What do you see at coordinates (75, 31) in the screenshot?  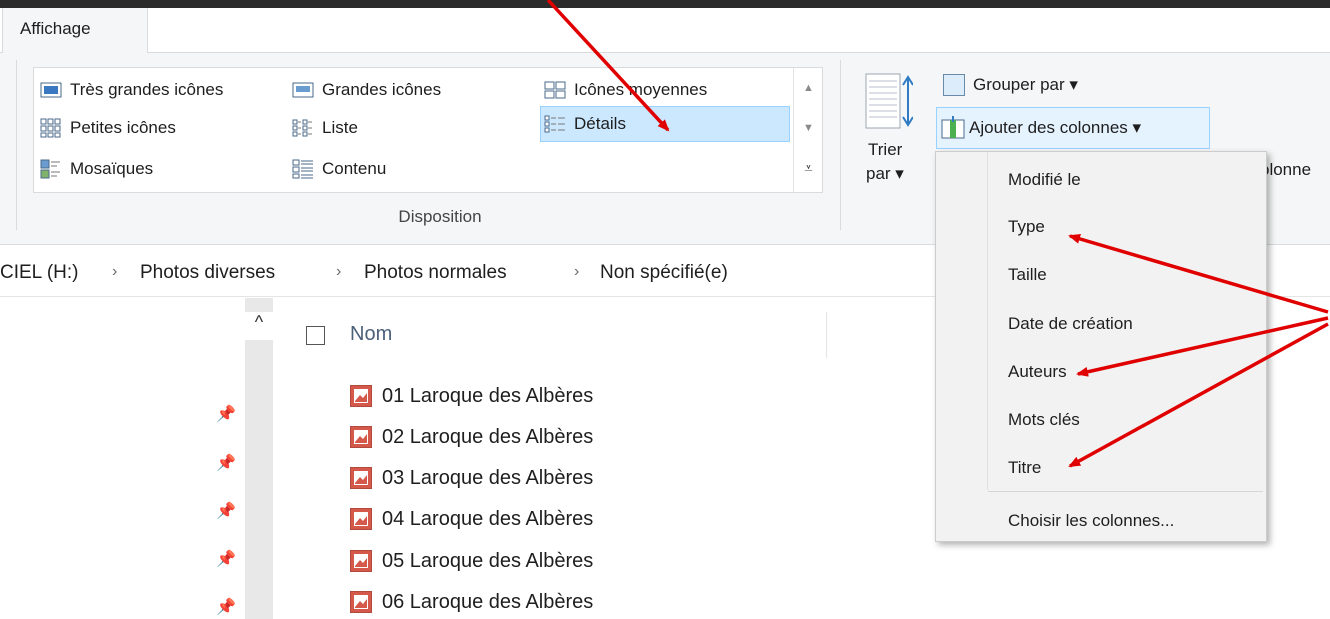 I see `tab-affichage: Affichage` at bounding box center [75, 31].